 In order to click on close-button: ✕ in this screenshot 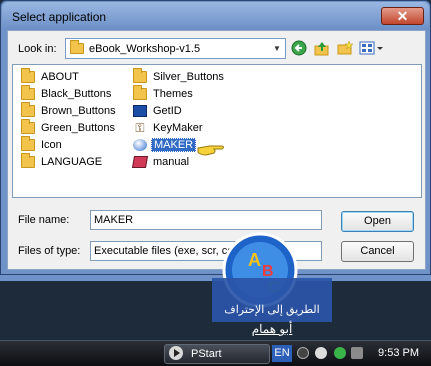, I will do `click(402, 16)`.